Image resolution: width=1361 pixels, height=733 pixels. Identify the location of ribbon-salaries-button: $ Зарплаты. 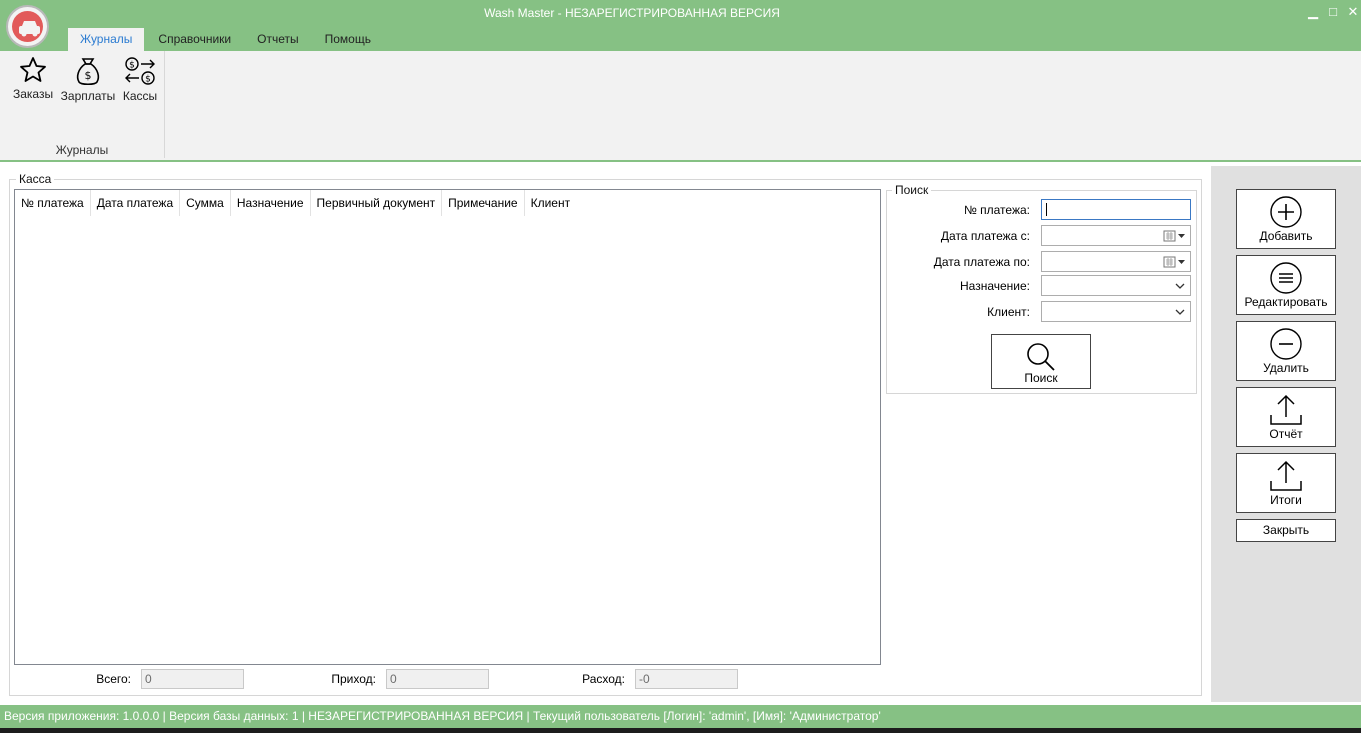
(88, 79).